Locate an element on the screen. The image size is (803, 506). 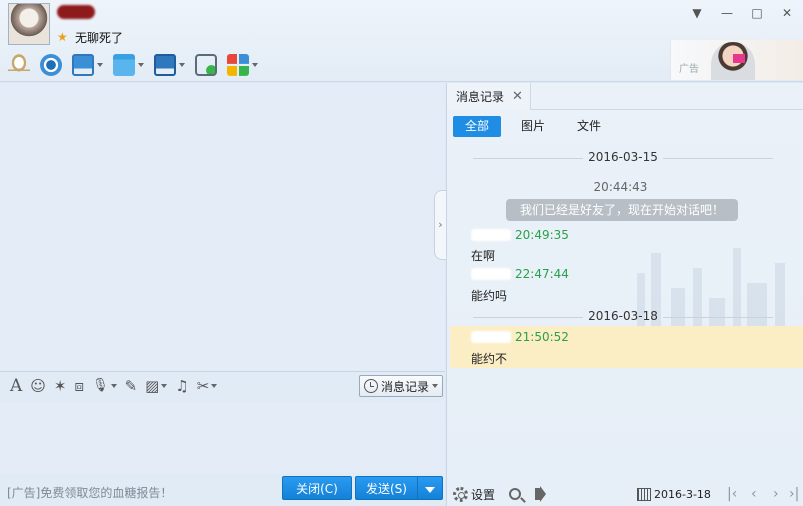
music-icon: ♫ is located at coordinates (182, 385).